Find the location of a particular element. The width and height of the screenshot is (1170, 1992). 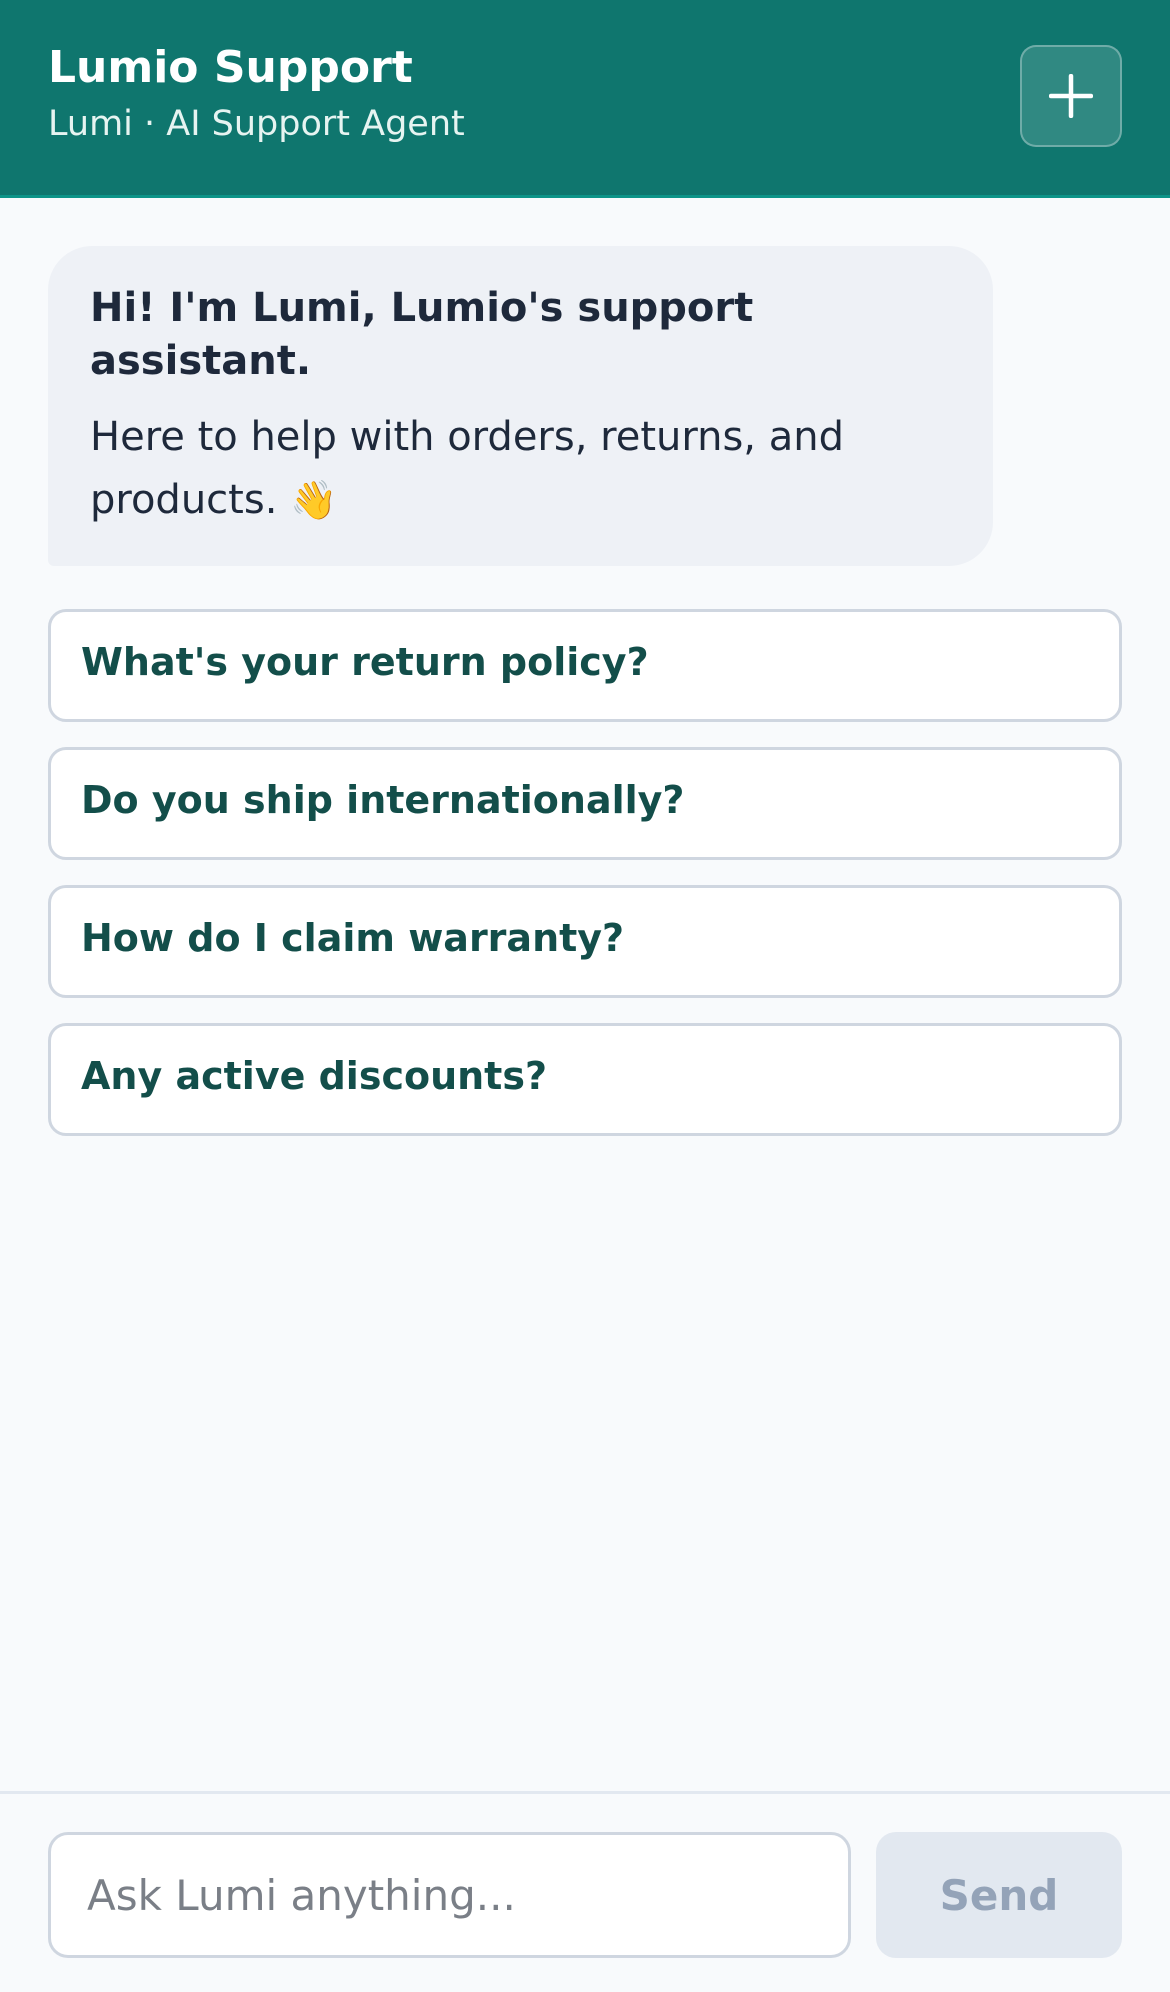

send-button: Send is located at coordinates (999, 1895).